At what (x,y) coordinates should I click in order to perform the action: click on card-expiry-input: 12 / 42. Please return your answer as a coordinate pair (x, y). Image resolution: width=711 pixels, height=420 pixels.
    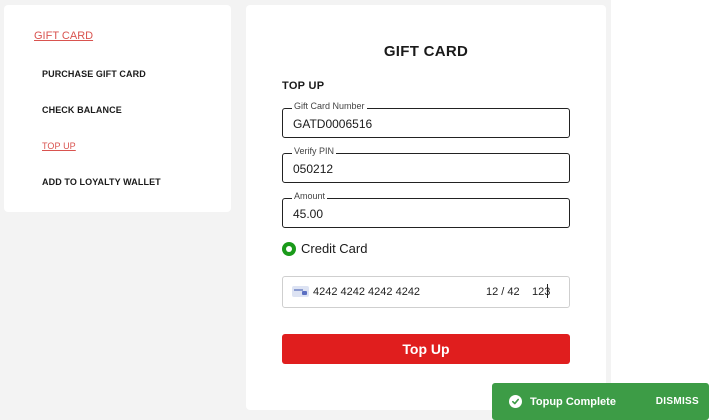
    Looking at the image, I should click on (503, 292).